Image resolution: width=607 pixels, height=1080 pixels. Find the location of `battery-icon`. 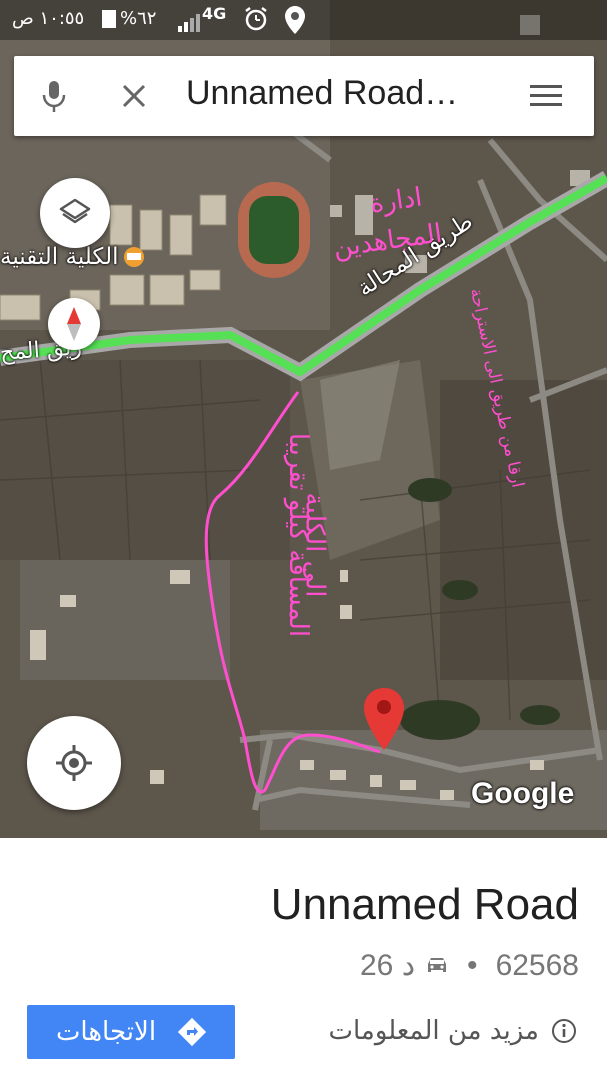

battery-icon is located at coordinates (109, 18).